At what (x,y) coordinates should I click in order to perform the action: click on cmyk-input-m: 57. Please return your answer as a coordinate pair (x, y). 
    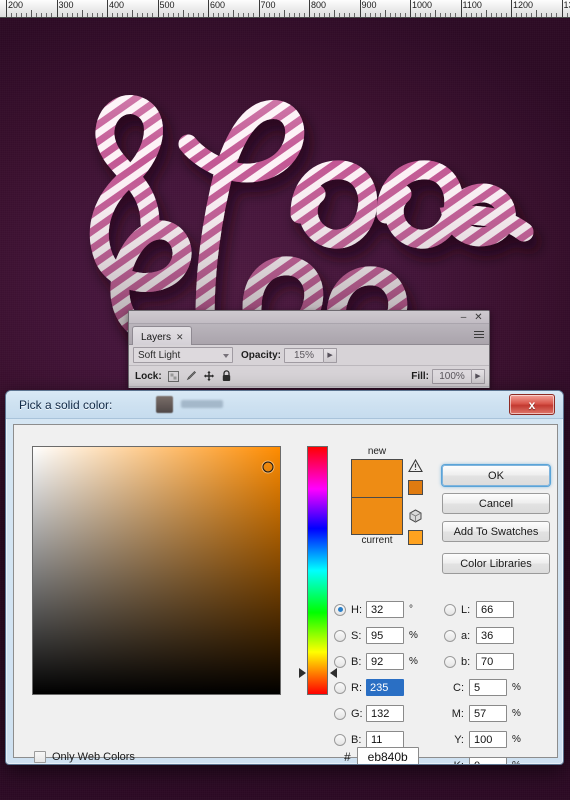
    Looking at the image, I should click on (488, 713).